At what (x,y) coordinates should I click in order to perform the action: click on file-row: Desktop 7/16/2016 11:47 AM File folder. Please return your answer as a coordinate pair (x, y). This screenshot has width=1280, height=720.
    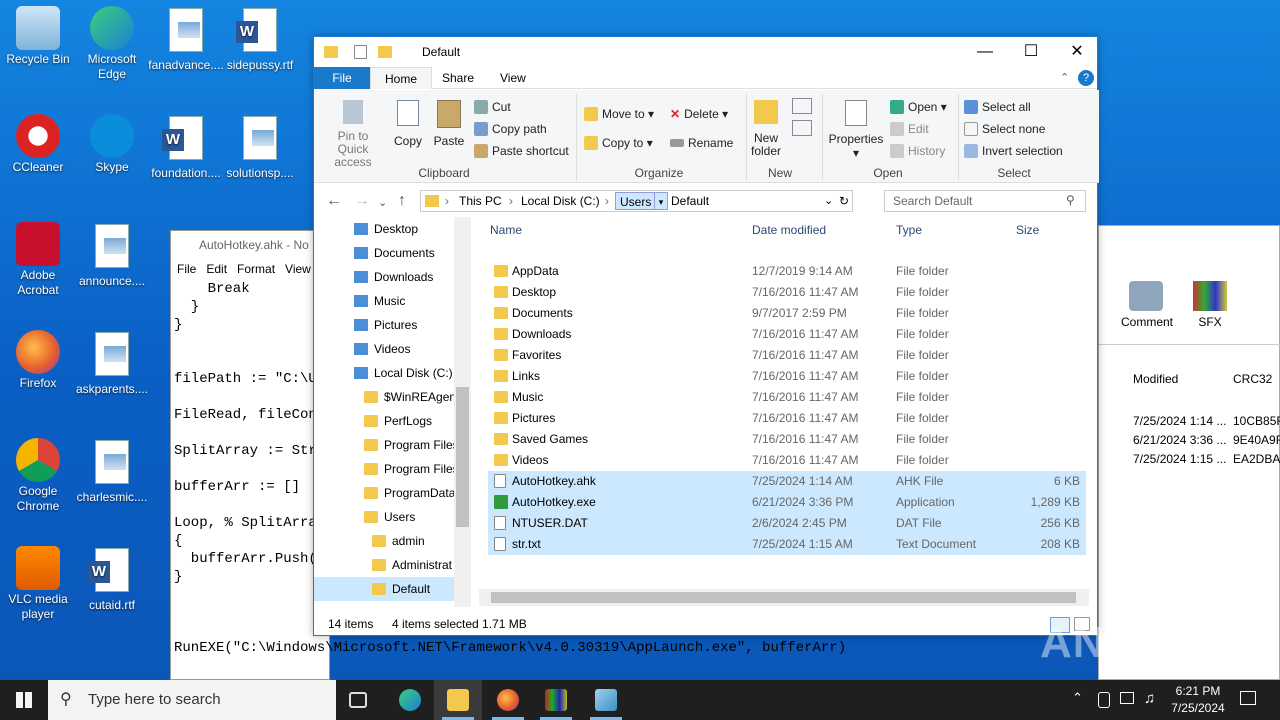
    Looking at the image, I should click on (787, 292).